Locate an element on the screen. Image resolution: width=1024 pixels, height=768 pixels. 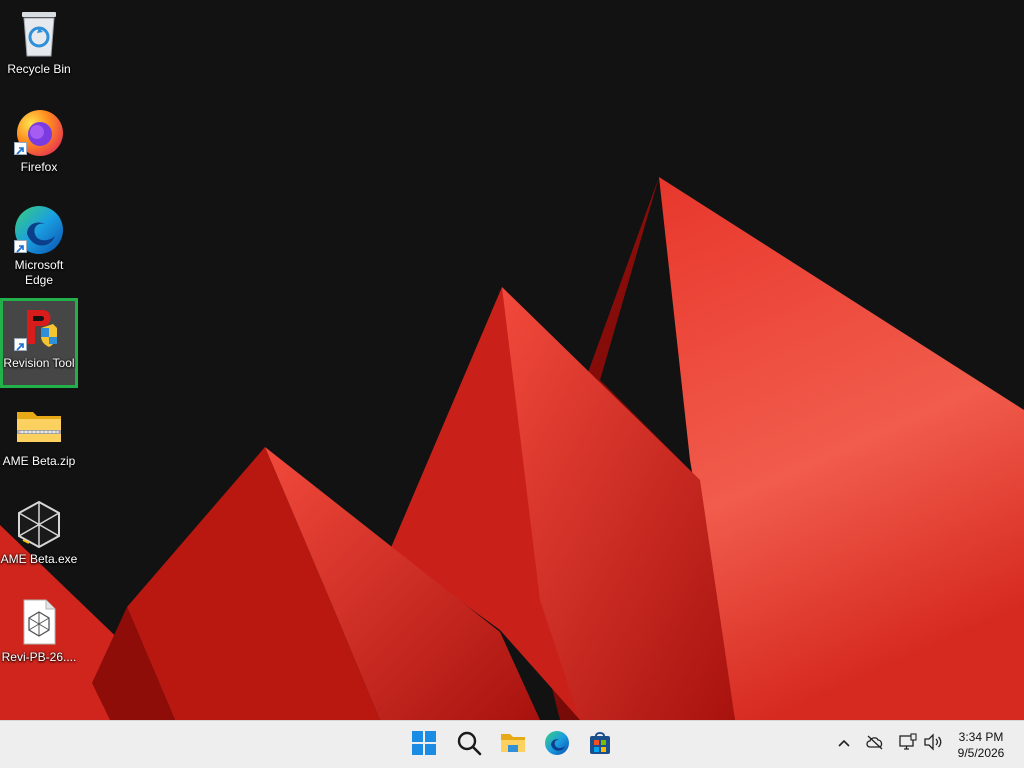
desktop-icon-recycle-bin: Recycle Bin is located at coordinates (39, 49).